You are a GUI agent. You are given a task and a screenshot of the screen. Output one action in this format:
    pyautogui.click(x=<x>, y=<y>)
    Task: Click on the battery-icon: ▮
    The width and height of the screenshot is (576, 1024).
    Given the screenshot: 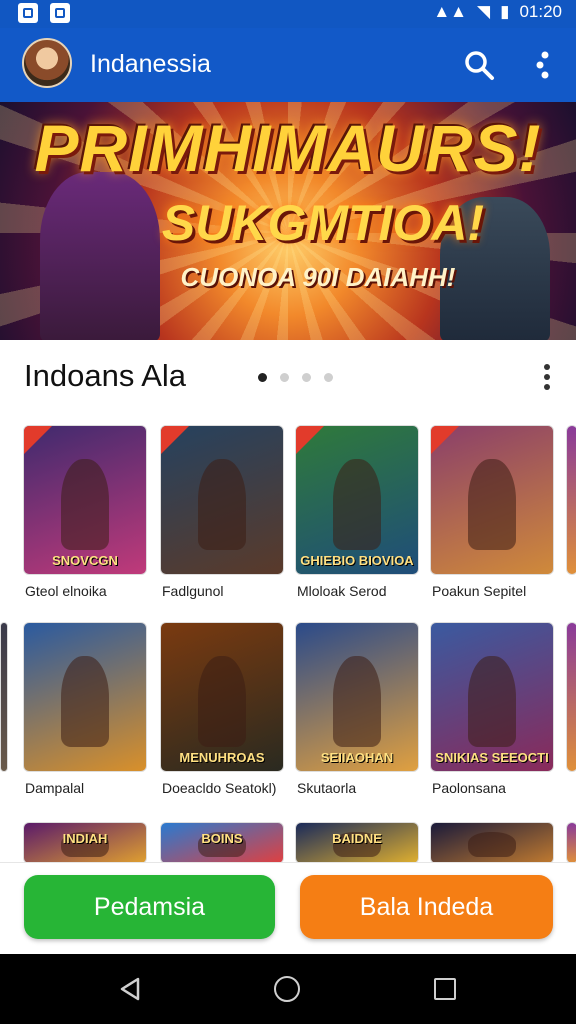 What is the action you would take?
    pyautogui.click(x=505, y=11)
    